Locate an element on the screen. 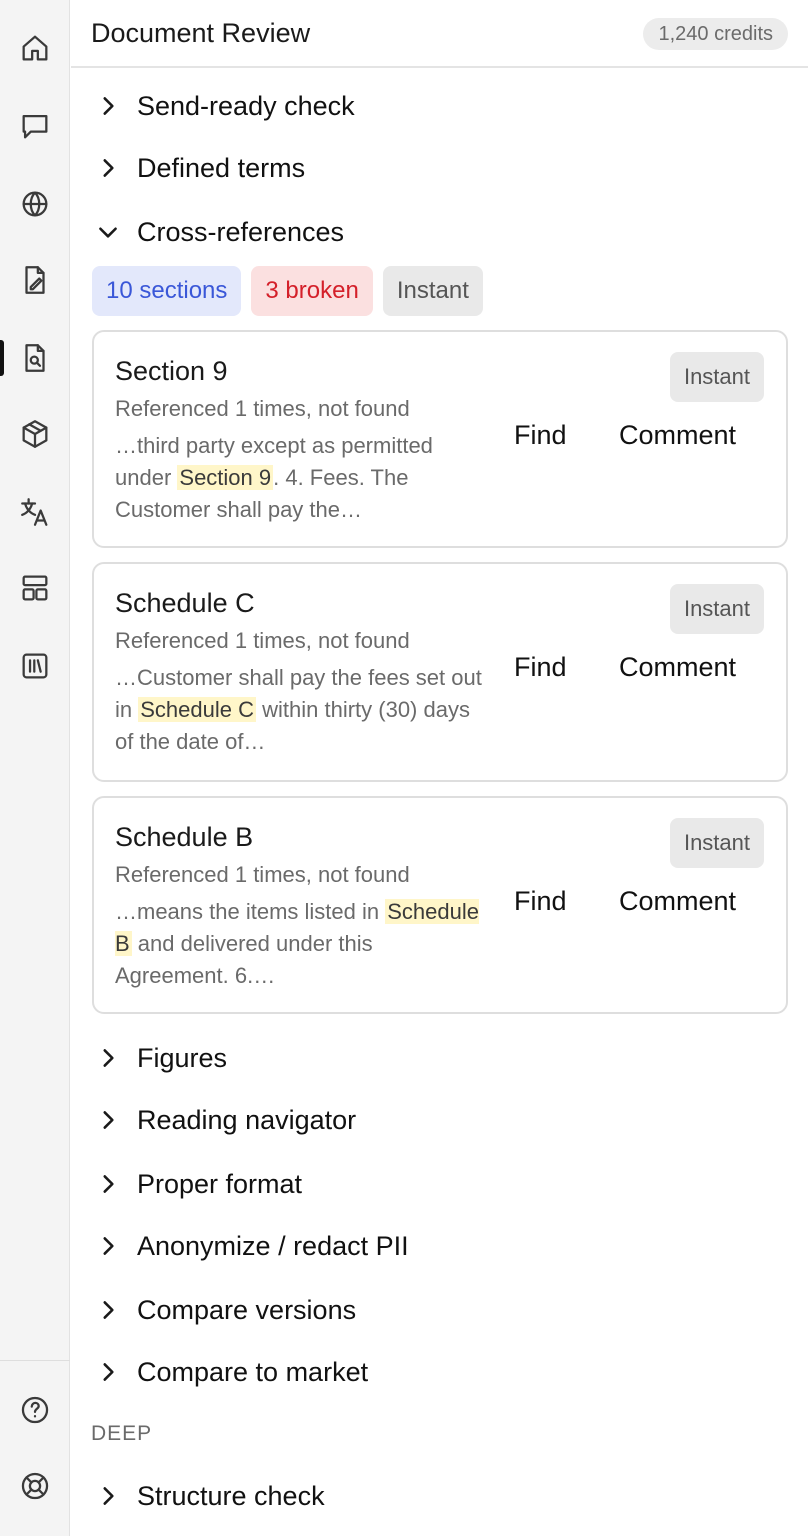  accordion-compare-market: Compare to market is located at coordinates (231, 1372).